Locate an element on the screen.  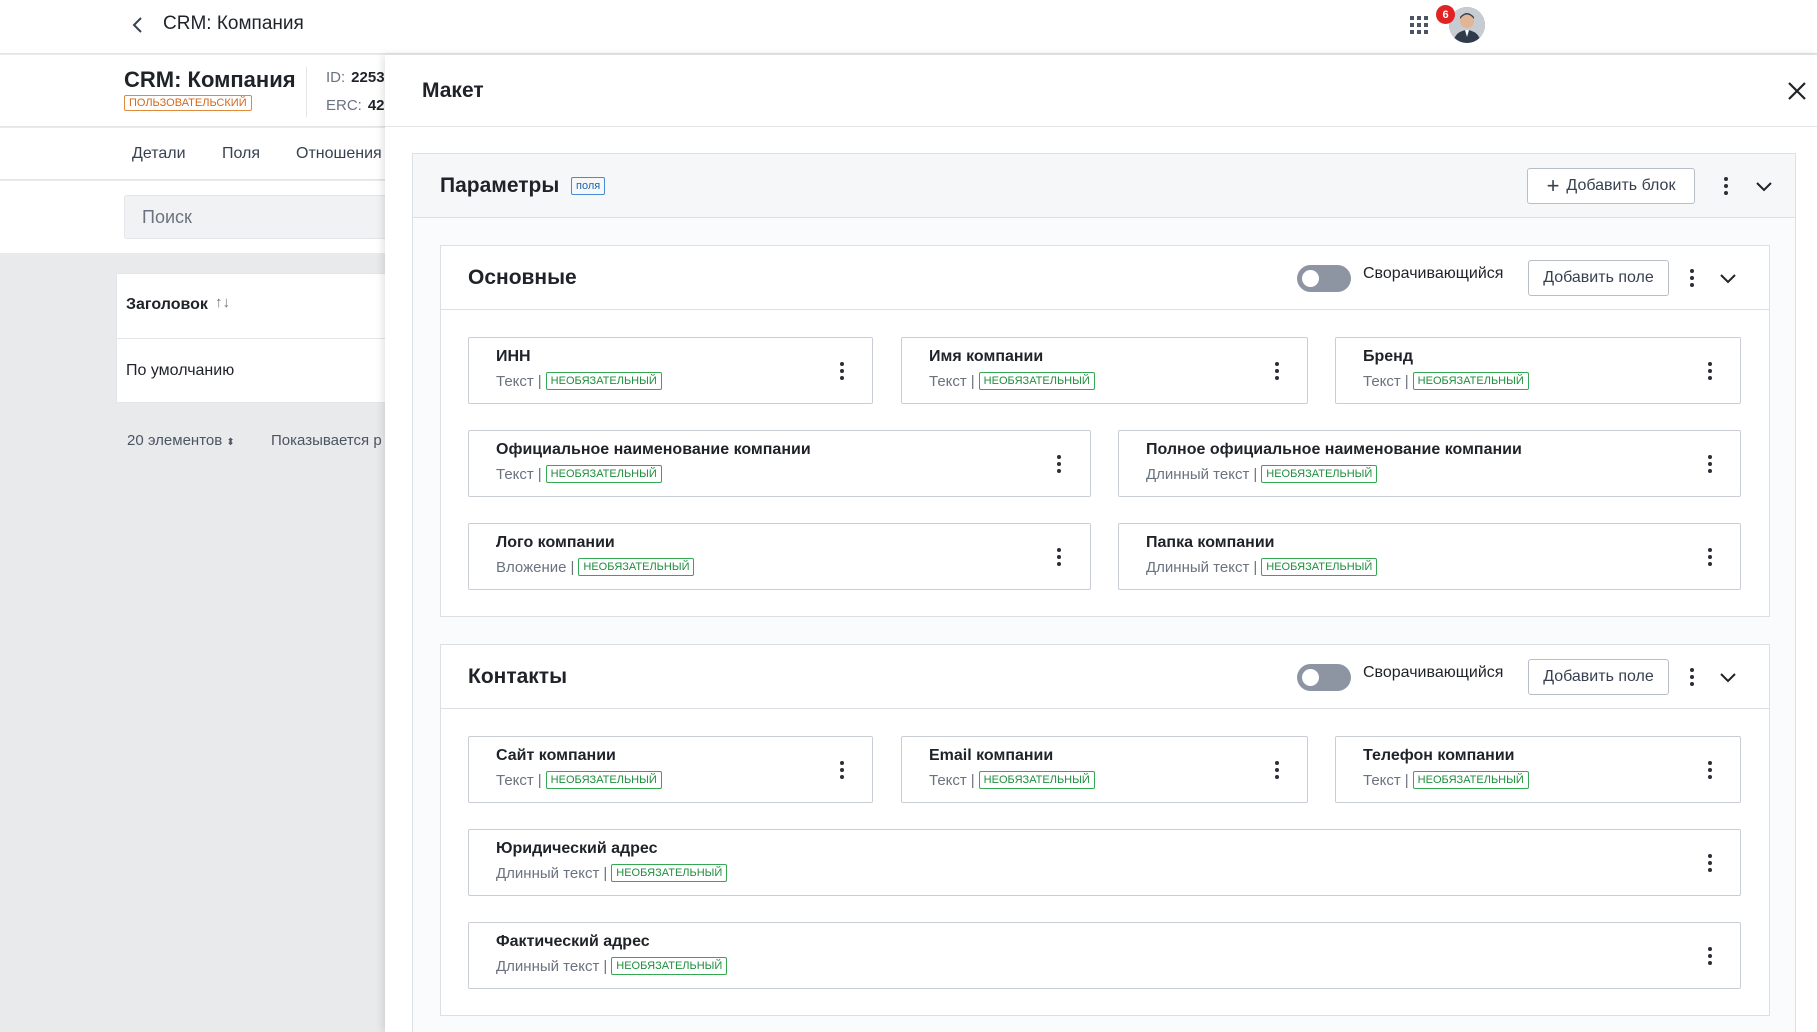
field-name: Email компании is located at coordinates (991, 755).